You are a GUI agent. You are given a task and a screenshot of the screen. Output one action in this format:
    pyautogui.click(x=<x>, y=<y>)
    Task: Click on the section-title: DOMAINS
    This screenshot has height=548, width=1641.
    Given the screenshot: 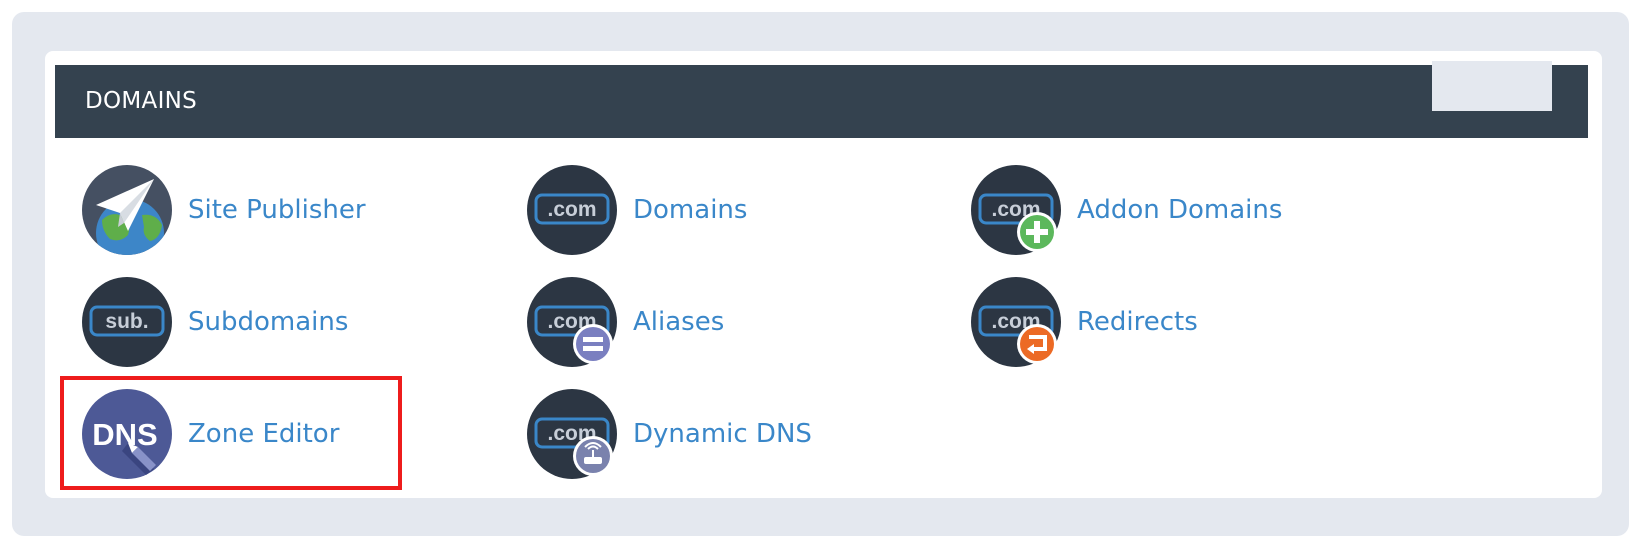 What is the action you would take?
    pyautogui.click(x=141, y=101)
    